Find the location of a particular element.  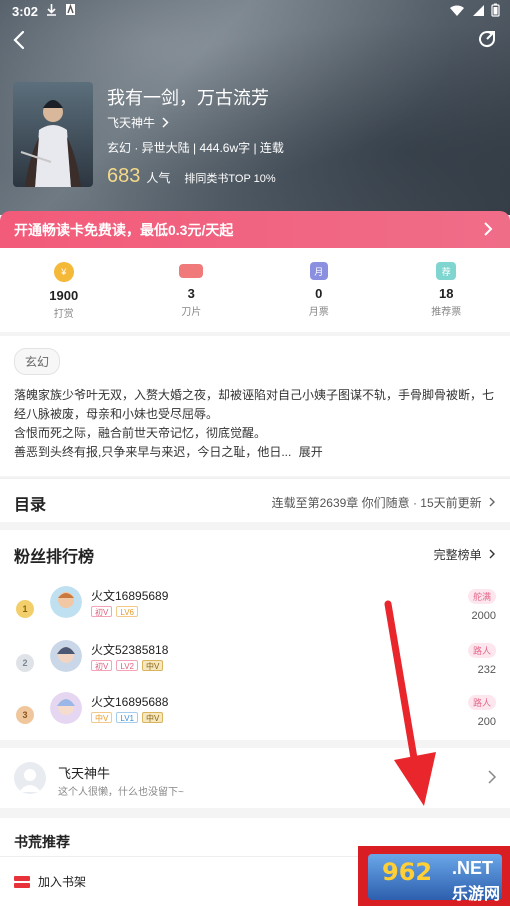

fan-score: 200 is located at coordinates (486, 722).